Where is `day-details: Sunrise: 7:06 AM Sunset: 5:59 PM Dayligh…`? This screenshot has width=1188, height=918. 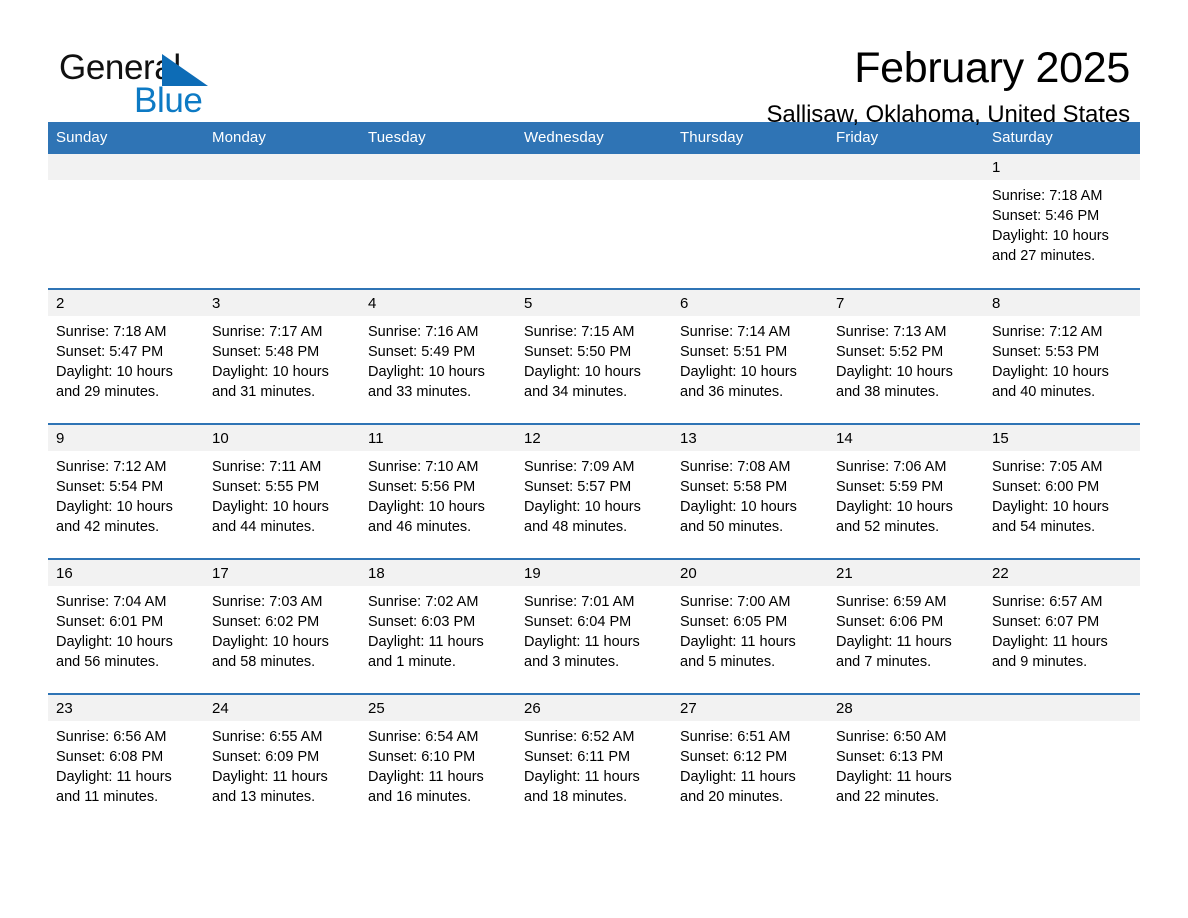
day-details: Sunrise: 7:06 AM Sunset: 5:59 PM Dayligh… is located at coordinates (894, 497).